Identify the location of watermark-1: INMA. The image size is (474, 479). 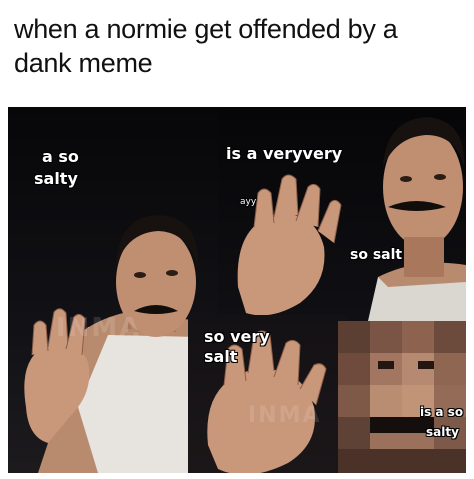
(99, 328).